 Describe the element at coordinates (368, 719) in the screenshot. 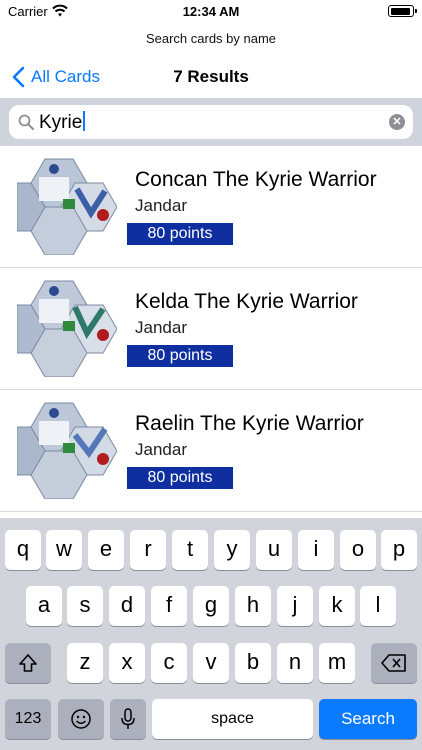

I see `search-key: Search` at that location.